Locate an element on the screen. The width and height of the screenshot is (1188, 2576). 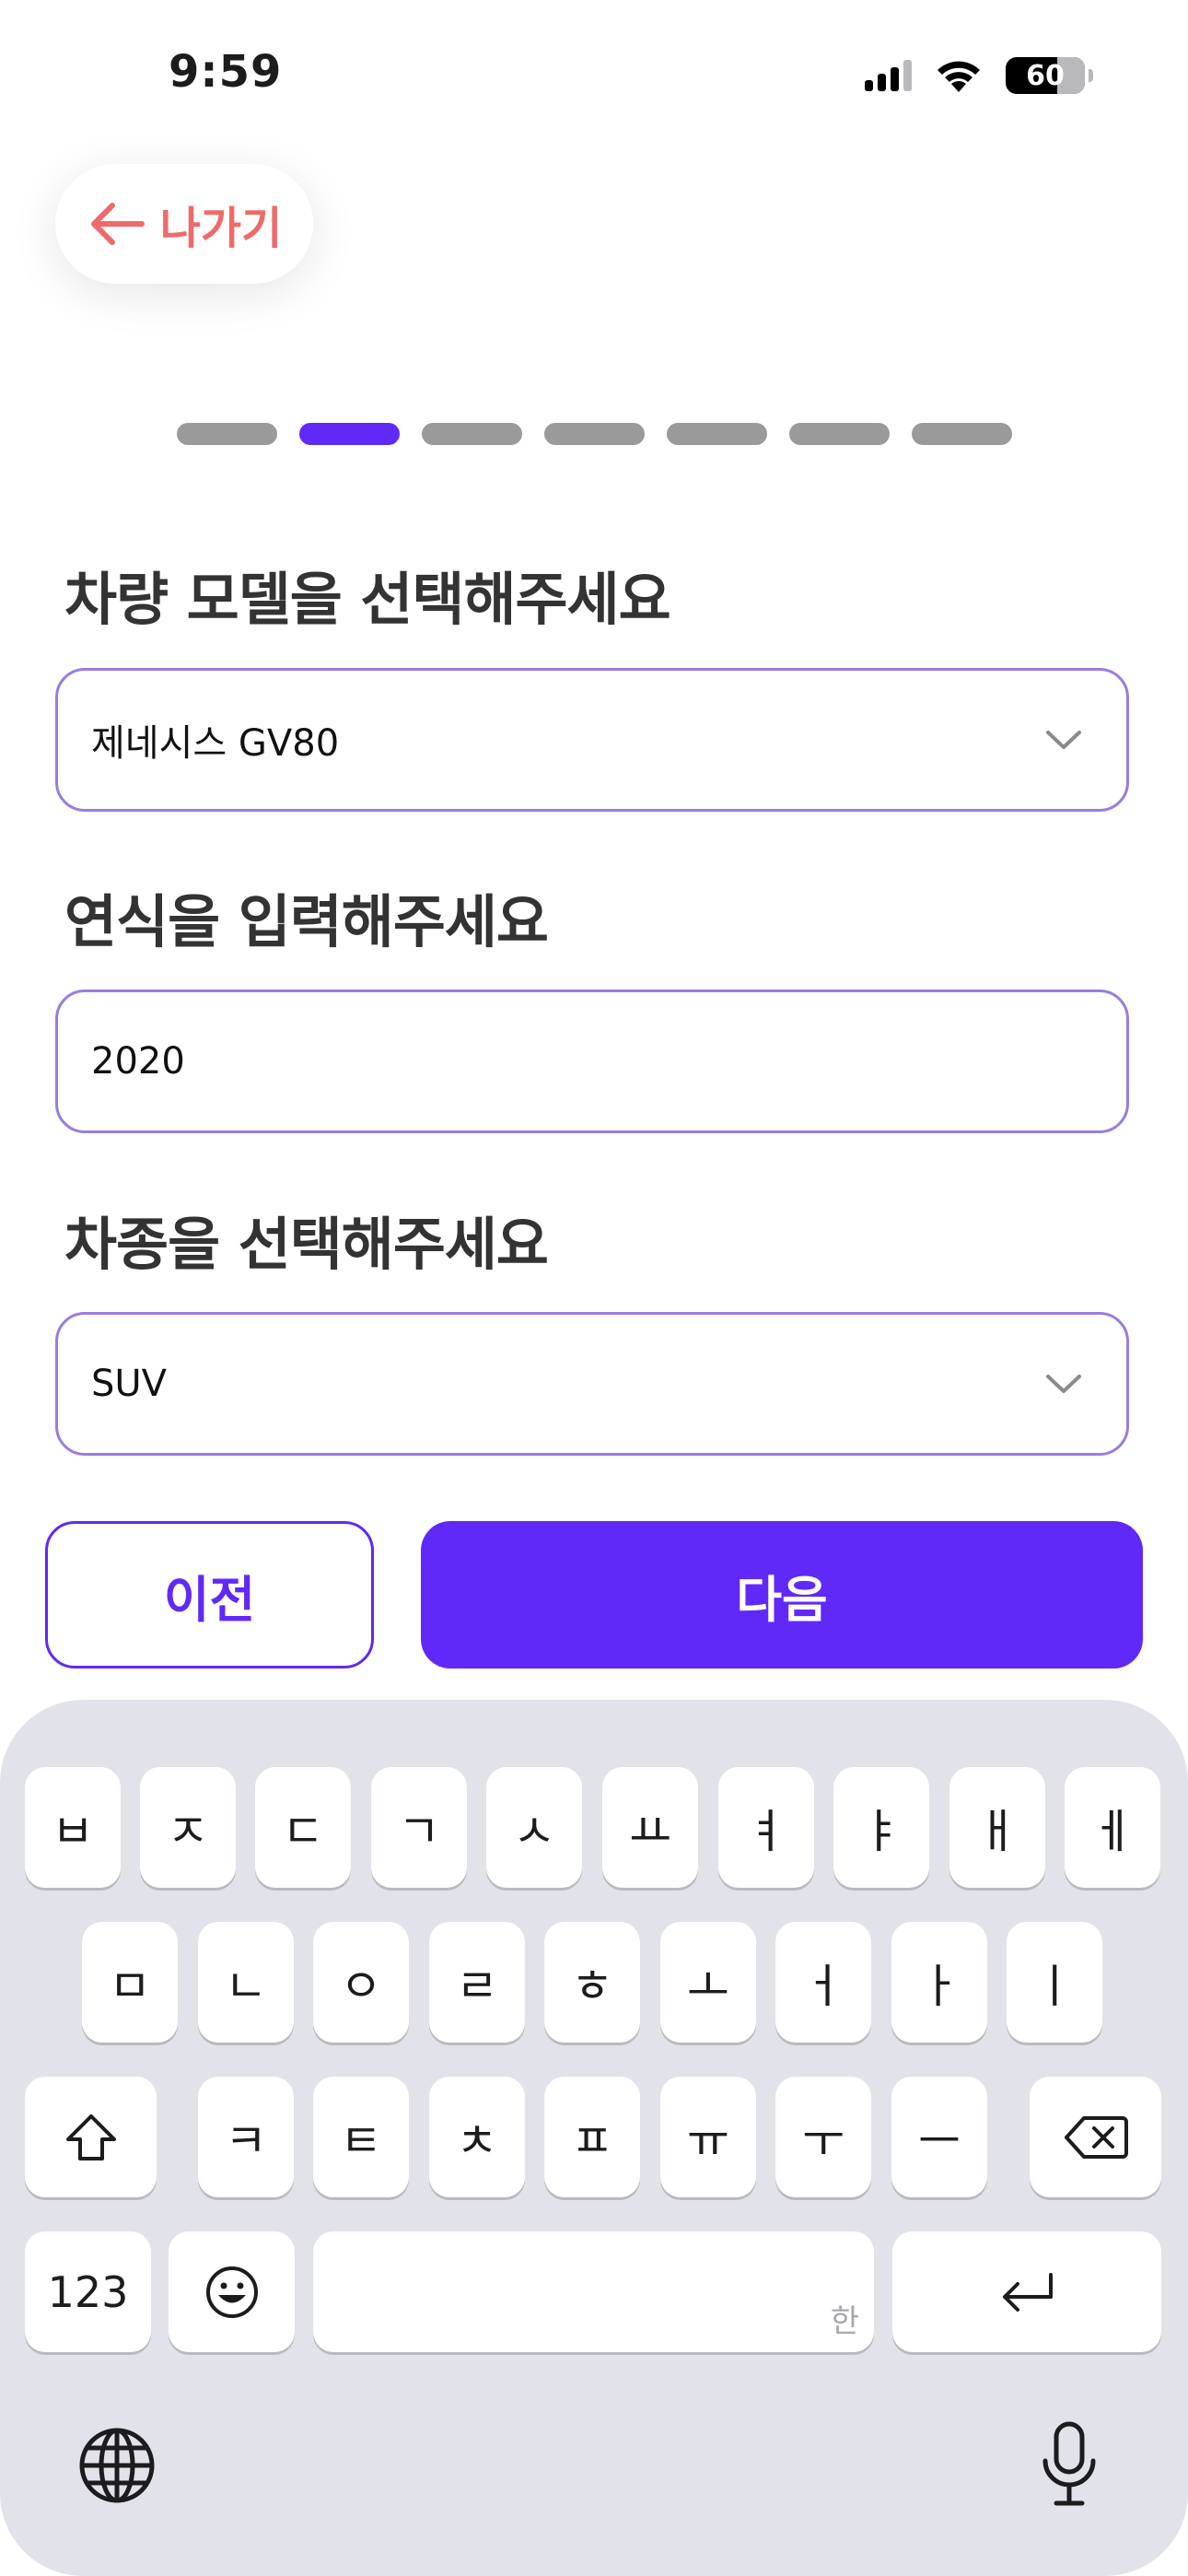
key: ㅛ is located at coordinates (650, 1827).